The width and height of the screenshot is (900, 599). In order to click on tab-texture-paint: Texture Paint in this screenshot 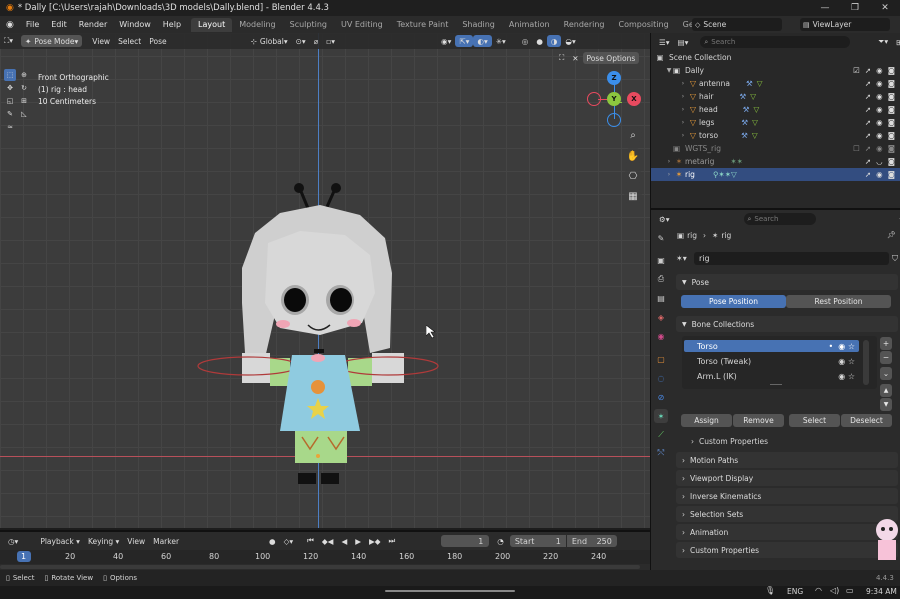, I will do `click(423, 25)`.